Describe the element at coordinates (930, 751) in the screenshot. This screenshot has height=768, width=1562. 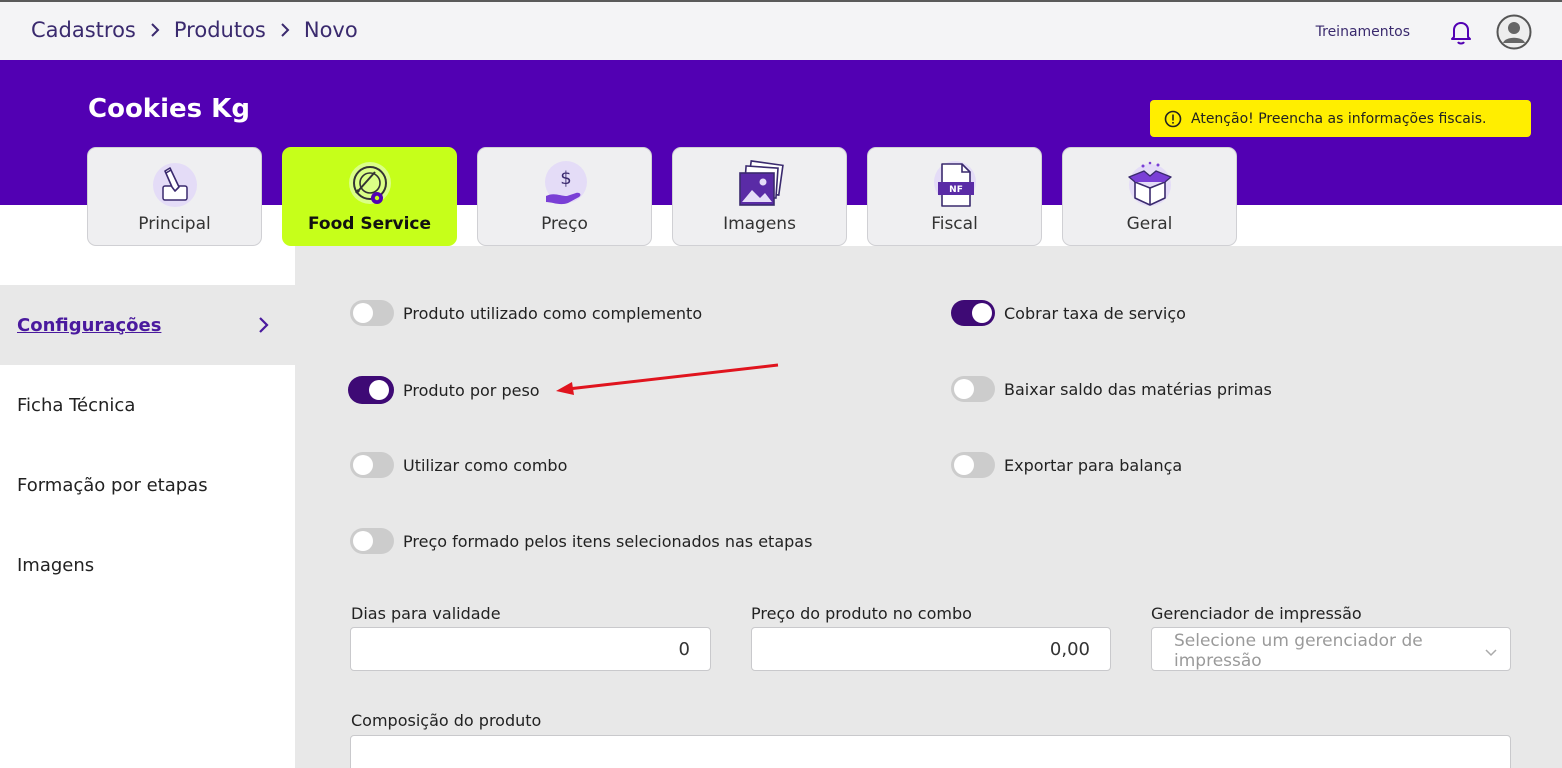
I see `composicao-textarea` at that location.